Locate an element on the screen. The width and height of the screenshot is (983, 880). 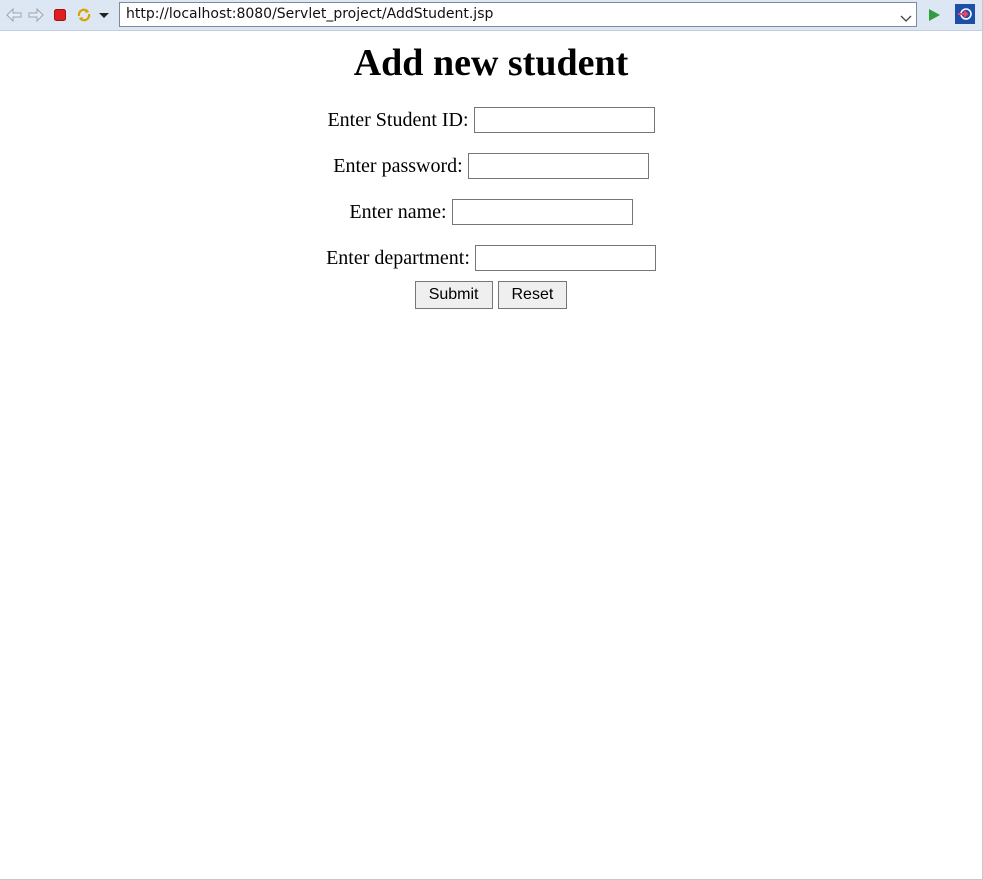
name-input is located at coordinates (542, 212).